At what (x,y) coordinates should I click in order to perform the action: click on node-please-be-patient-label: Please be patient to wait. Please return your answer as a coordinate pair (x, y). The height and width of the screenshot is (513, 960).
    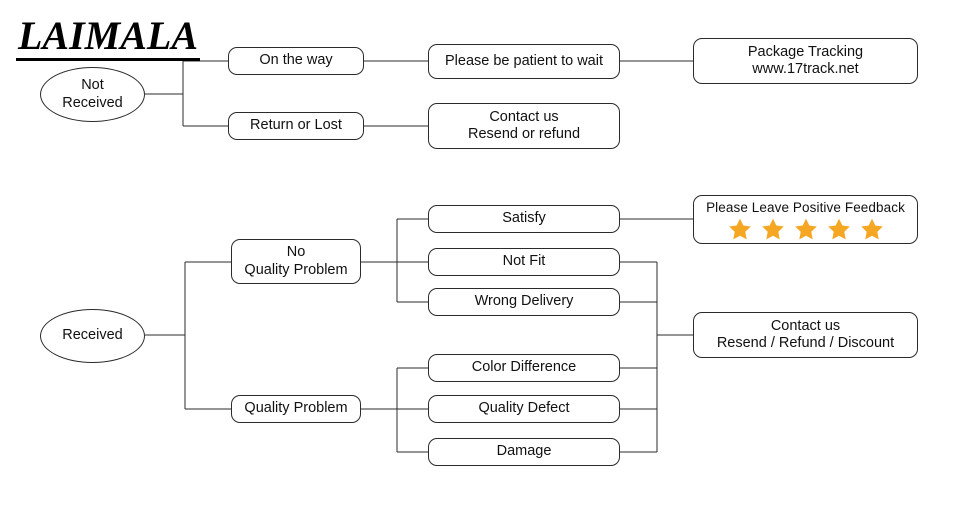
    Looking at the image, I should click on (524, 60).